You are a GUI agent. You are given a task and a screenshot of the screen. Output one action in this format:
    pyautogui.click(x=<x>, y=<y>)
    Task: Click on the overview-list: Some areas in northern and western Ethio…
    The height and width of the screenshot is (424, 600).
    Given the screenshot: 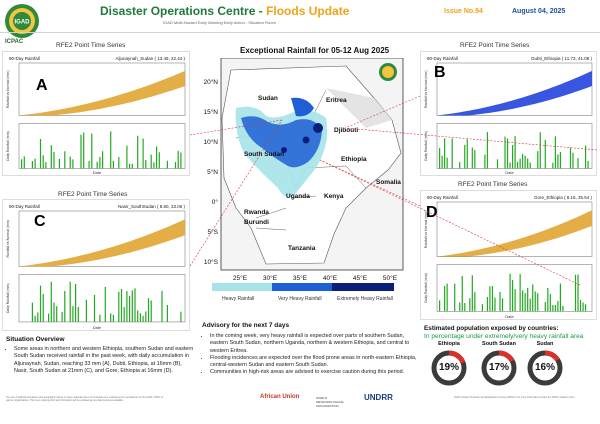 What is the action you would take?
    pyautogui.click(x=101, y=360)
    